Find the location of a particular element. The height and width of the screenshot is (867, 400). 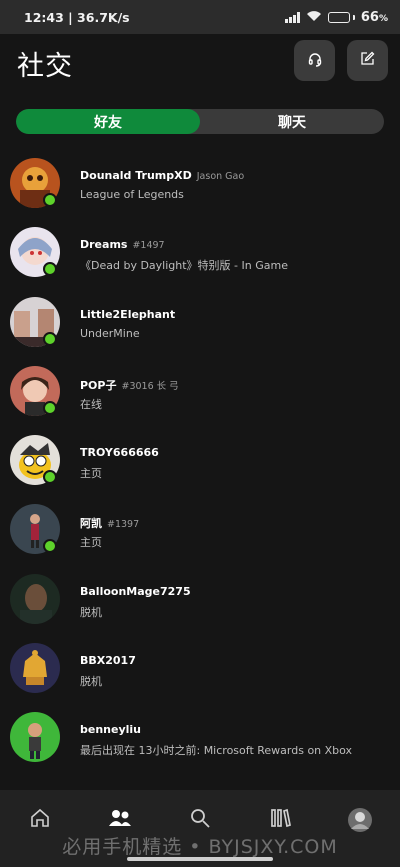

friend-row: TROY666666 主页 is located at coordinates (200, 461).